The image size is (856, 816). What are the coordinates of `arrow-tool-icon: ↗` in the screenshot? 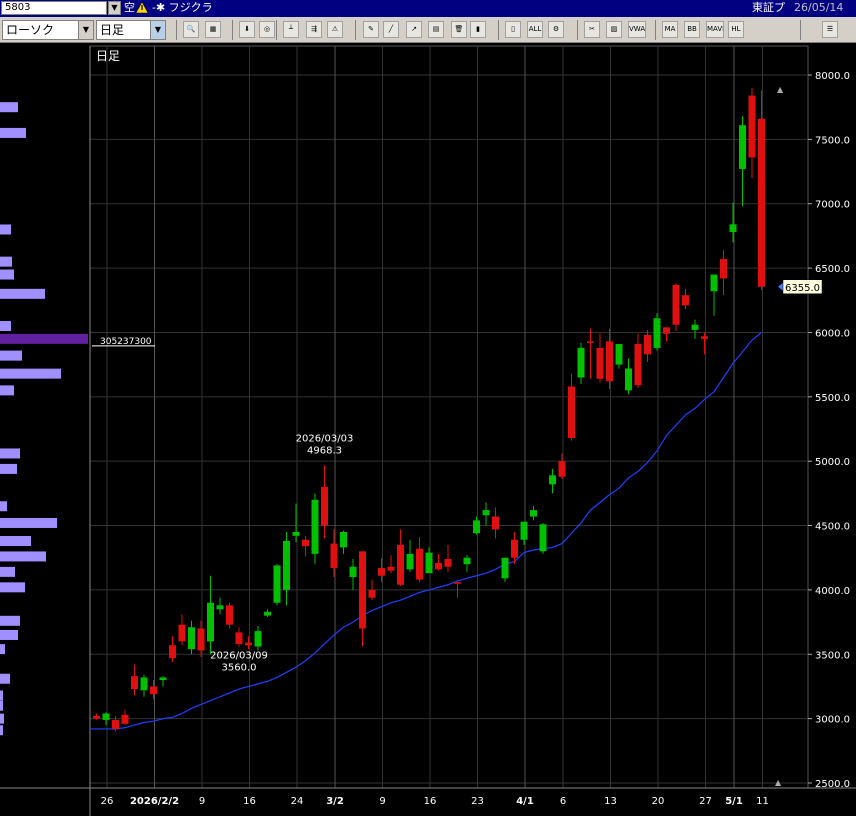 It's located at (414, 29).